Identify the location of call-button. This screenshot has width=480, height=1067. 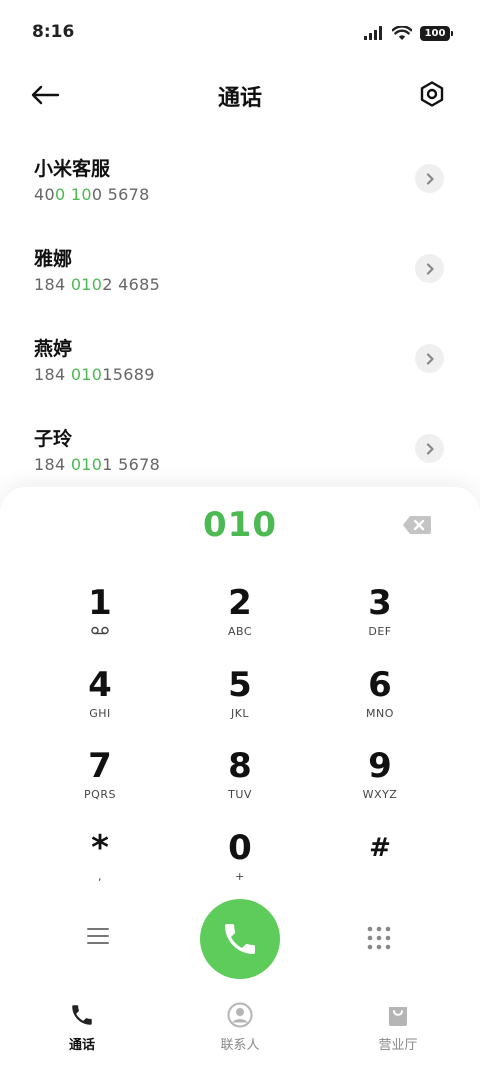
(240, 939).